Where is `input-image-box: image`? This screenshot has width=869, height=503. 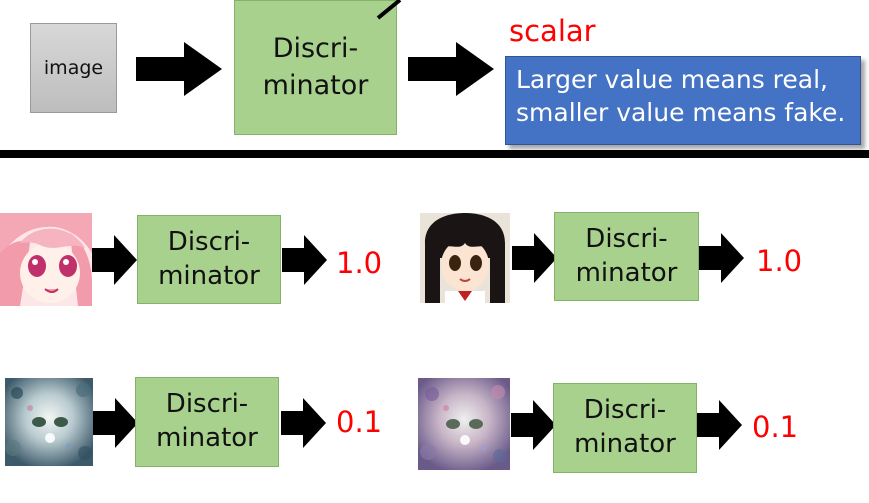
input-image-box: image is located at coordinates (73, 68).